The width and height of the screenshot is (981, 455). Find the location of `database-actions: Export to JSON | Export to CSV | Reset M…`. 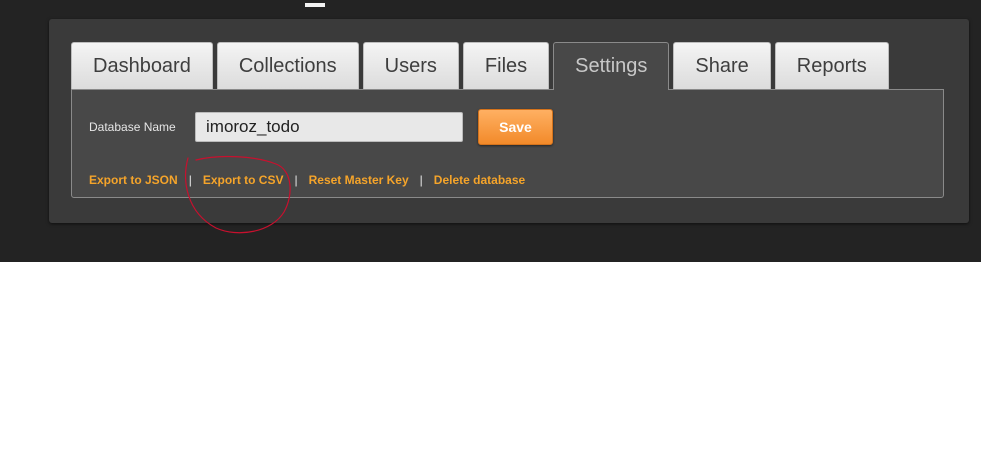

database-actions: Export to JSON | Export to CSV | Reset M… is located at coordinates (307, 180).